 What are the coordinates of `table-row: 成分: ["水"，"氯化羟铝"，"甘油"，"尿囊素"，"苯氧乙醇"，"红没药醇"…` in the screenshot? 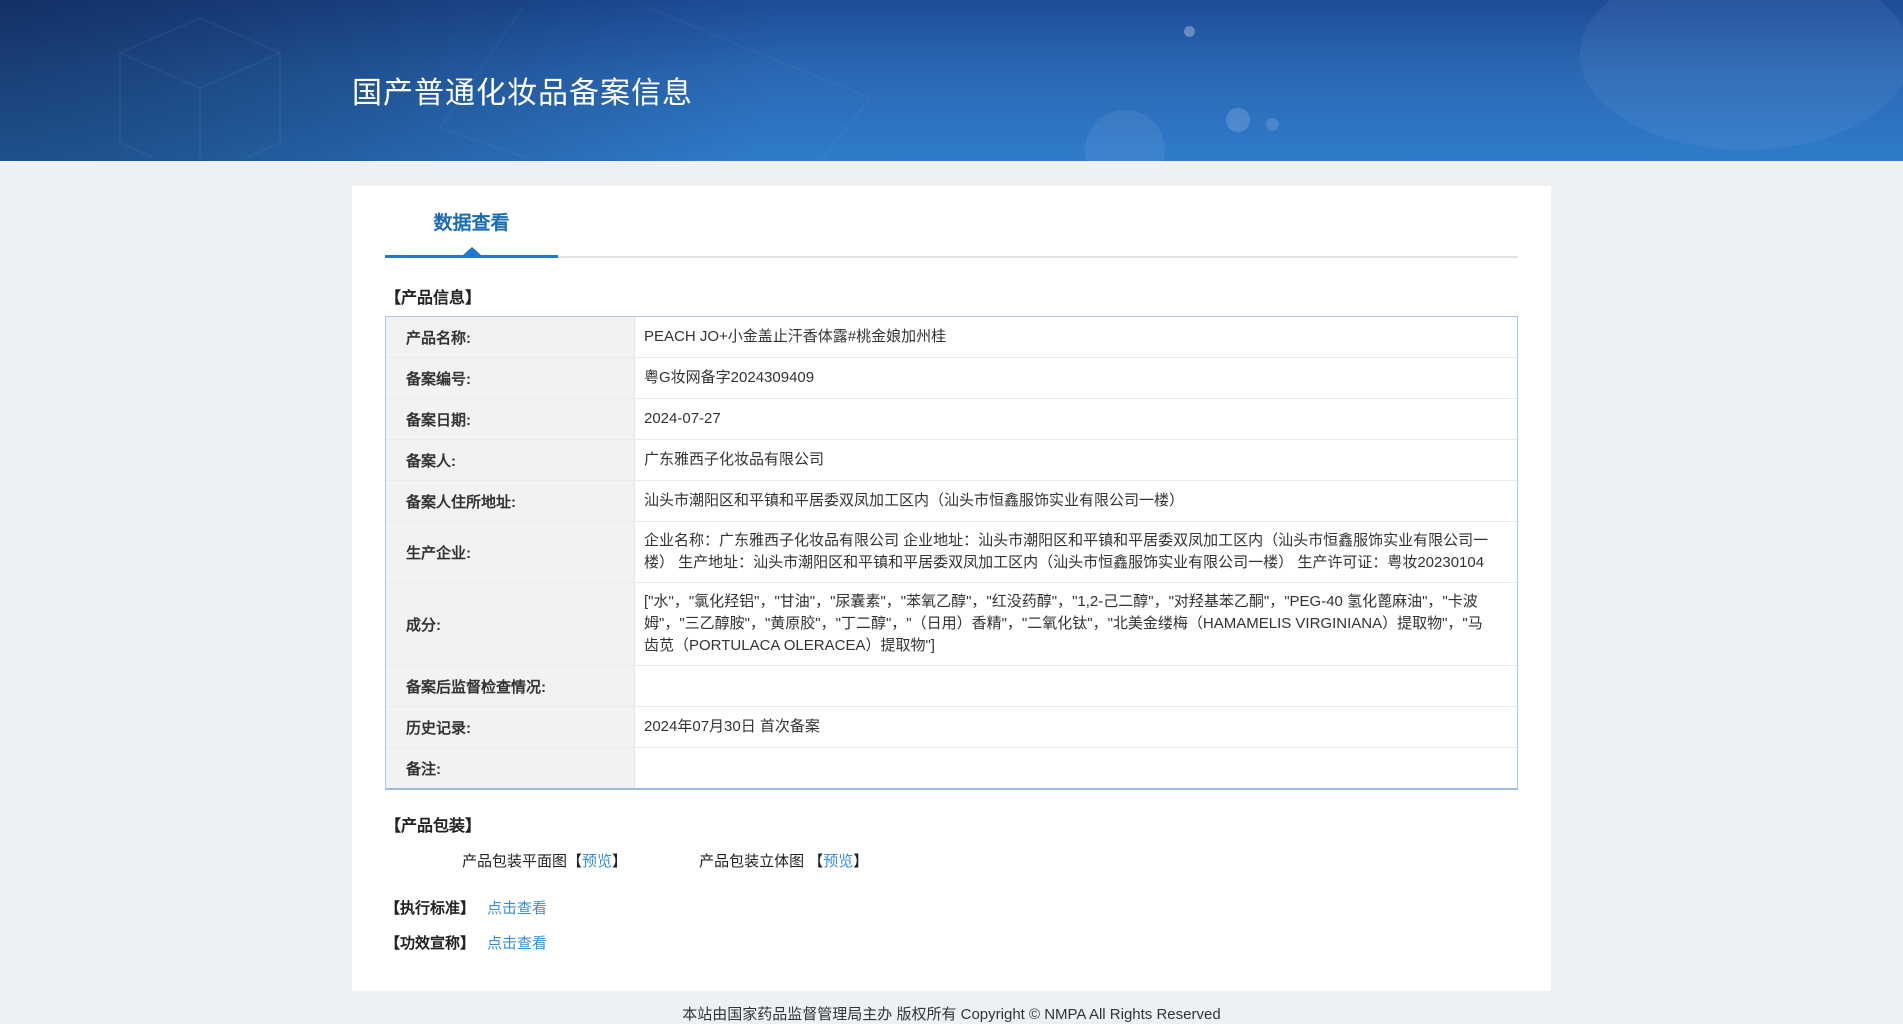 It's located at (951, 623).